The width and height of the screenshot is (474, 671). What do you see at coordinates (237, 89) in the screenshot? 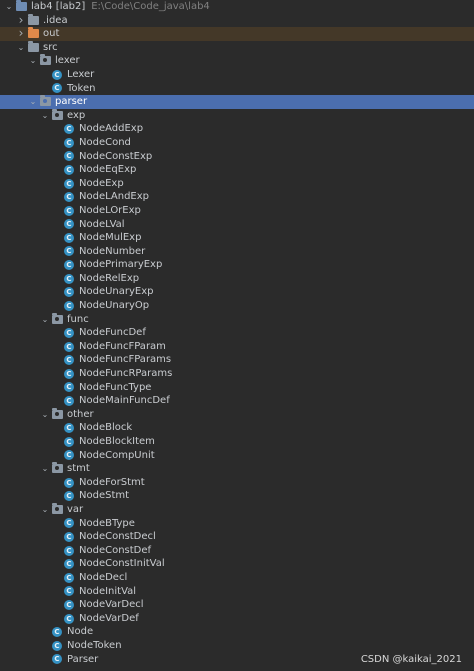
I see `tree-node-token: C Token` at bounding box center [237, 89].